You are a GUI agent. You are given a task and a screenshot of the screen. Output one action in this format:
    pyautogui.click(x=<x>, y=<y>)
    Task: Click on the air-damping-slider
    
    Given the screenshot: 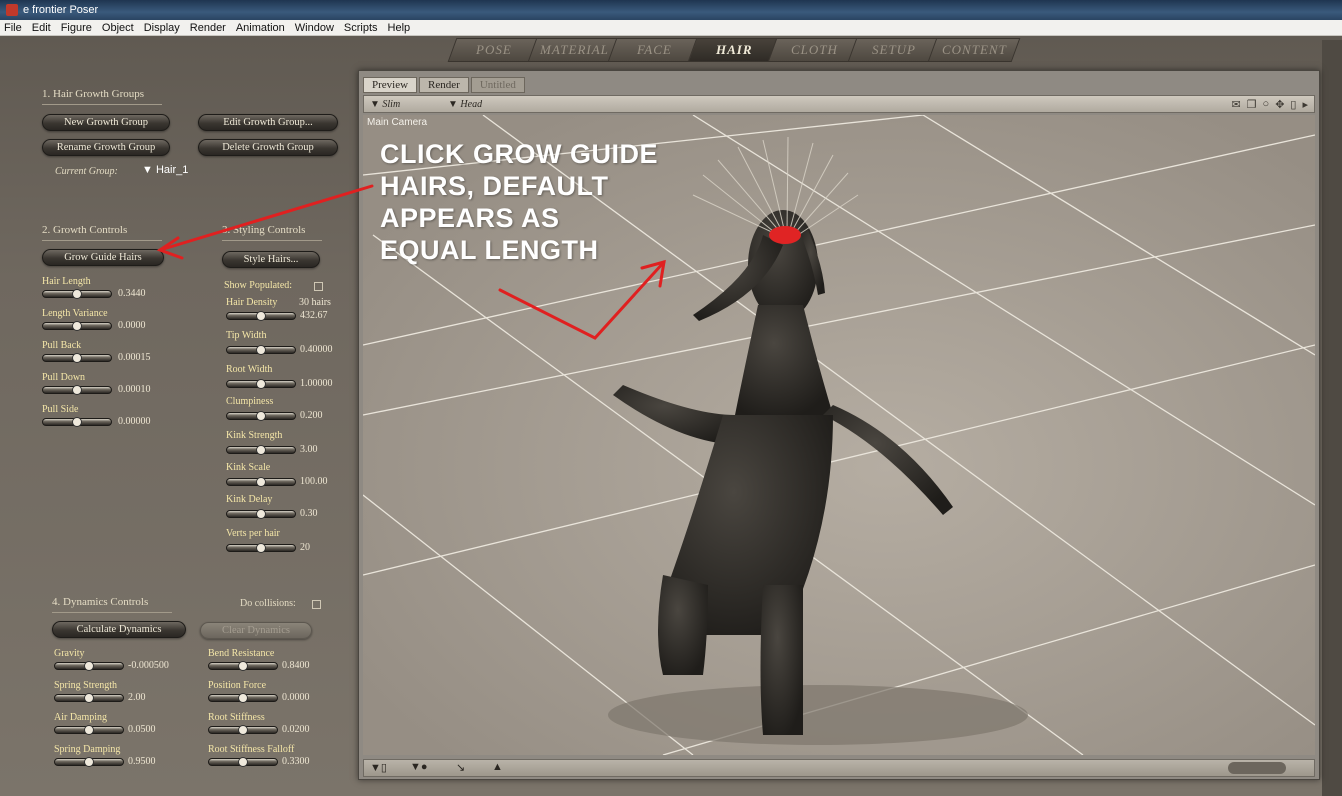 What is the action you would take?
    pyautogui.click(x=89, y=730)
    